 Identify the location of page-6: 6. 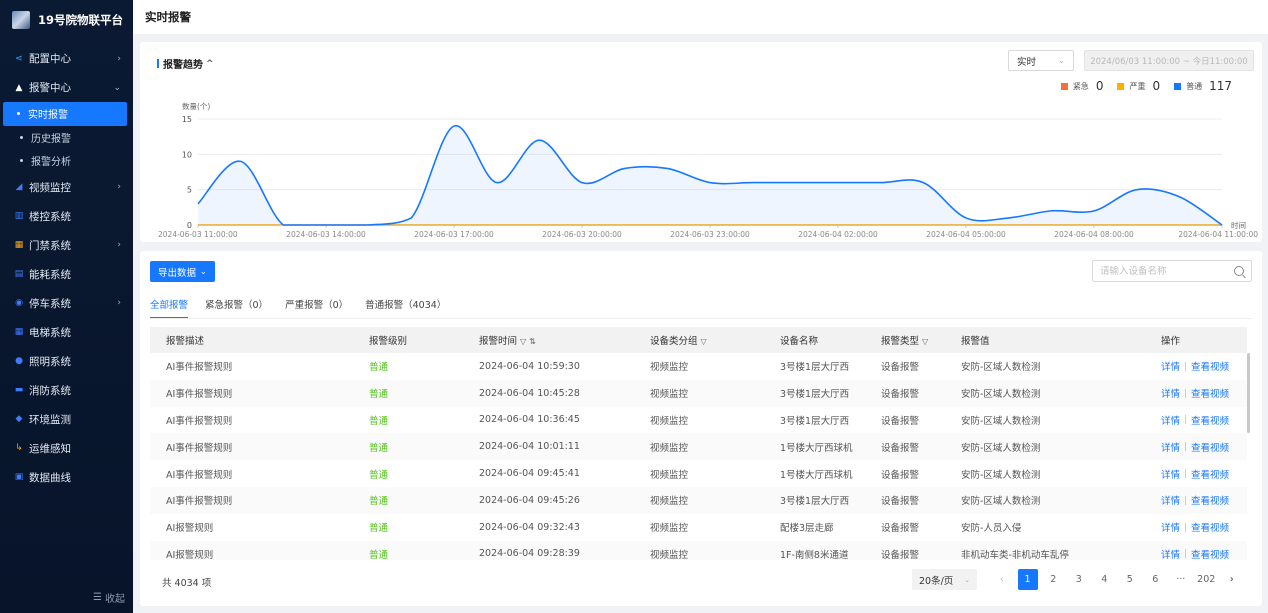
(1156, 579).